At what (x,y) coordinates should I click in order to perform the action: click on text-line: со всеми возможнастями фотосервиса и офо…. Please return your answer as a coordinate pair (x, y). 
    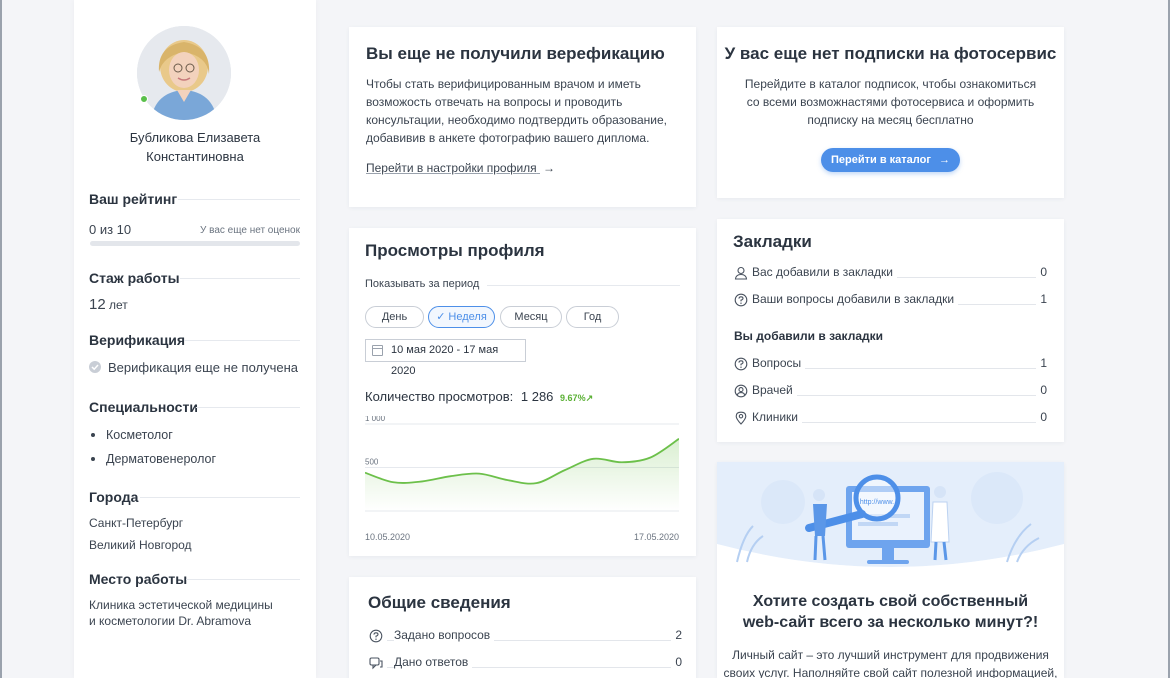
    Looking at the image, I should click on (890, 102).